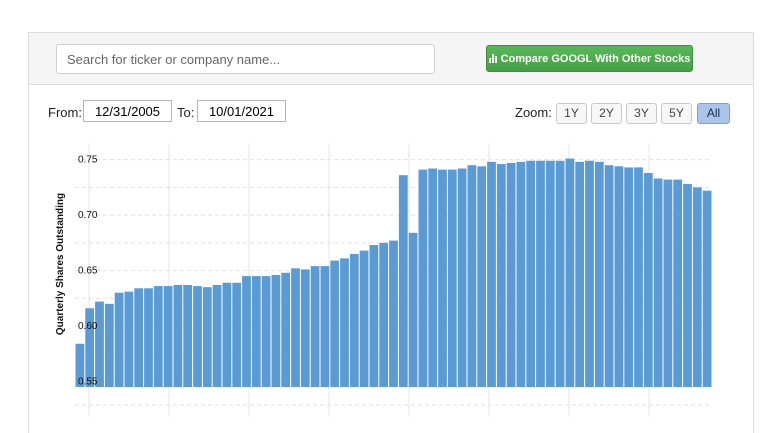 The width and height of the screenshot is (760, 433). I want to click on from-label: From:, so click(65, 112).